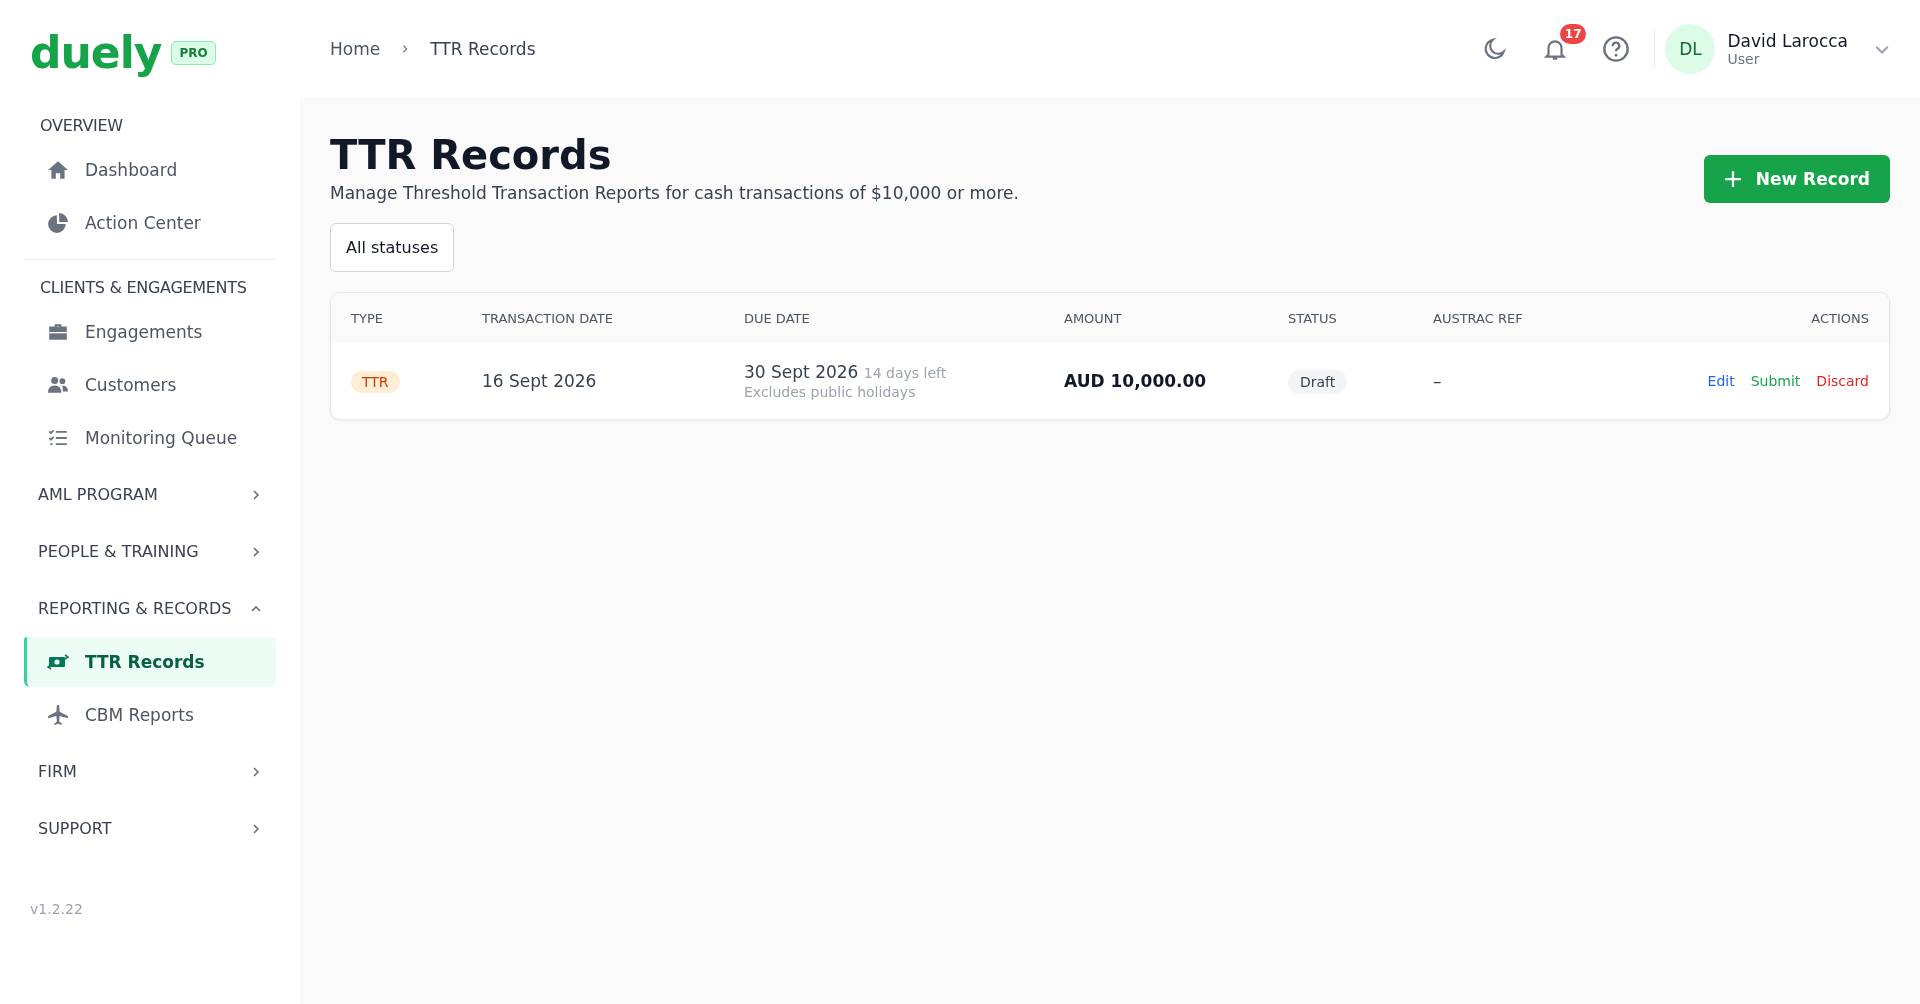  Describe the element at coordinates (58, 170) in the screenshot. I see `home-icon` at that location.